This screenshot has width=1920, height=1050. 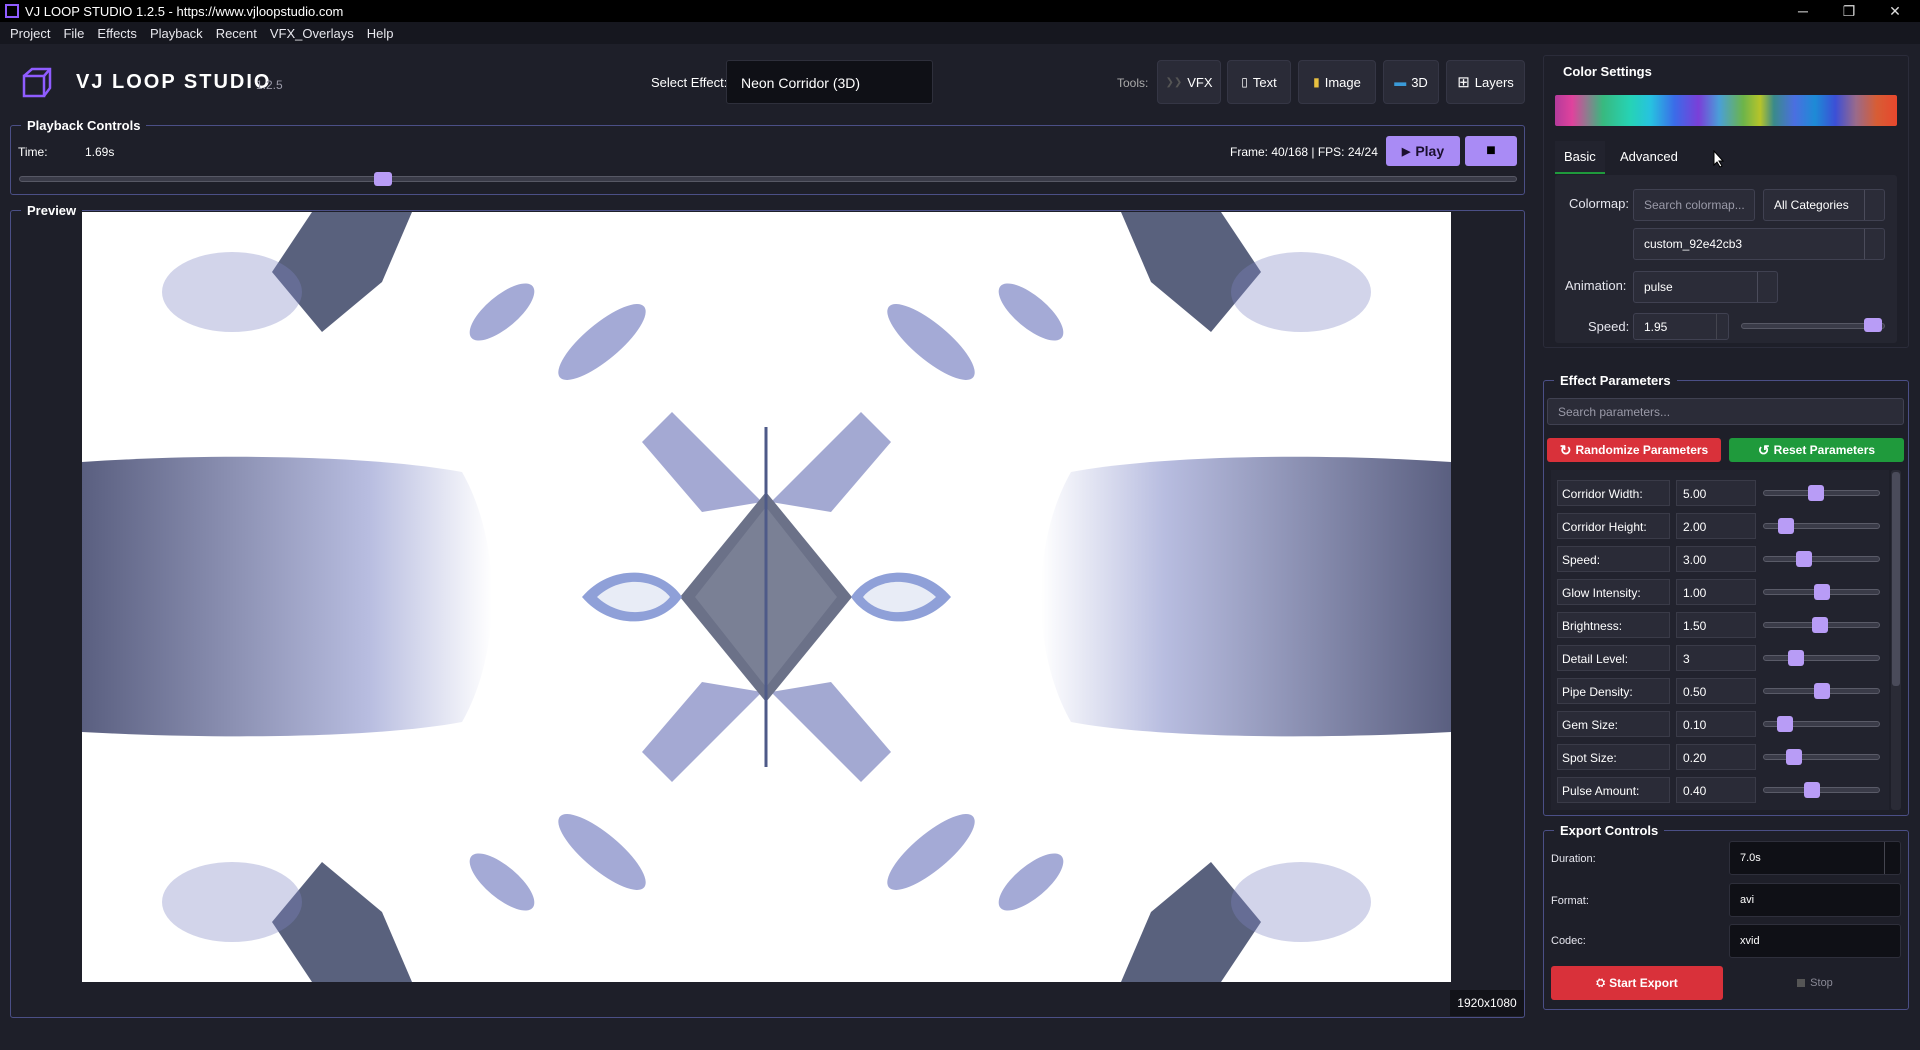 I want to click on timeline-handle, so click(x=383, y=179).